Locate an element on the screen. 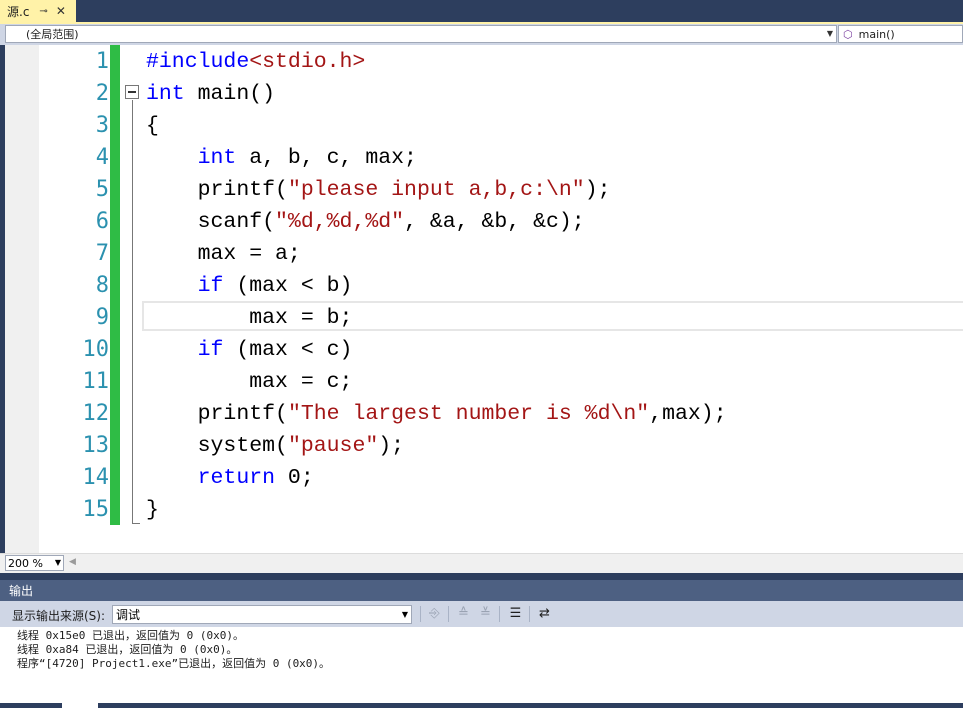 This screenshot has height=708, width=963. change-tracking-bar is located at coordinates (115, 285).